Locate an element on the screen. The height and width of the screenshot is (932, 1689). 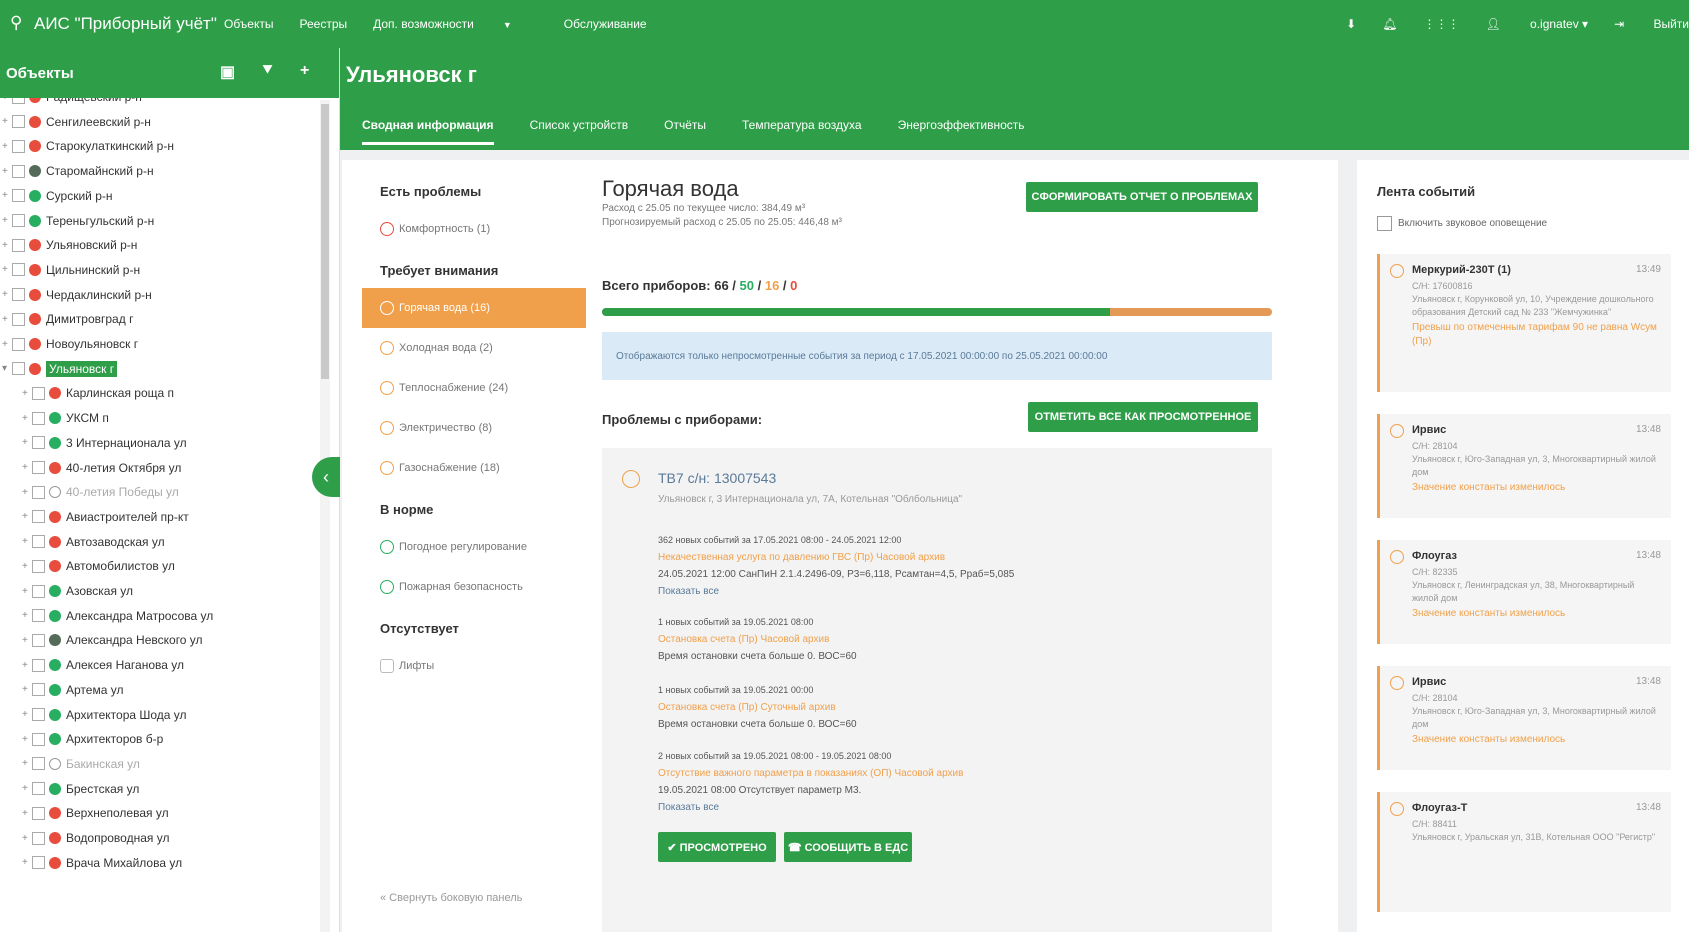
tree-item: + Брестская ул is located at coordinates (80, 789).